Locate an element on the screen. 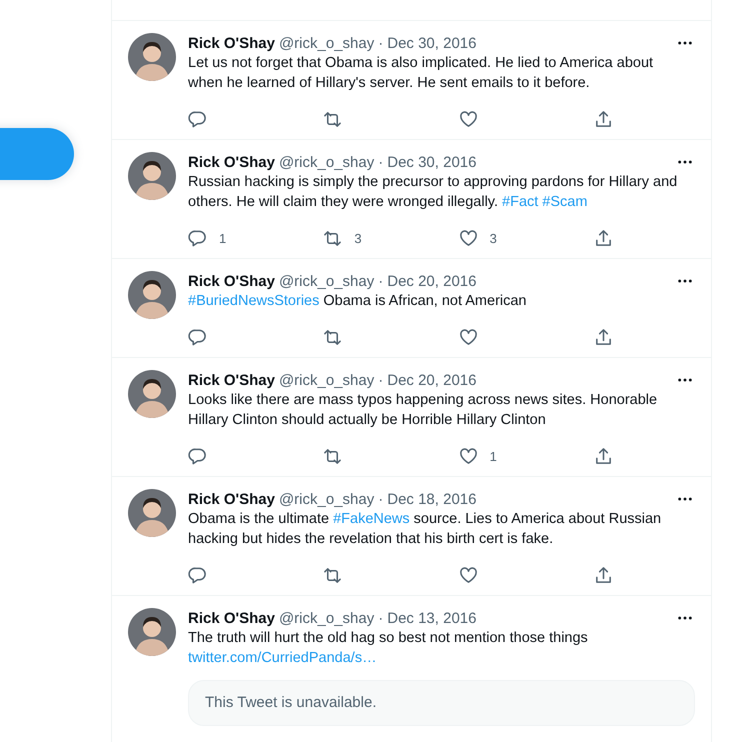 The image size is (745, 742). unavailable-notice: This Tweet is unavailable. is located at coordinates (441, 703).